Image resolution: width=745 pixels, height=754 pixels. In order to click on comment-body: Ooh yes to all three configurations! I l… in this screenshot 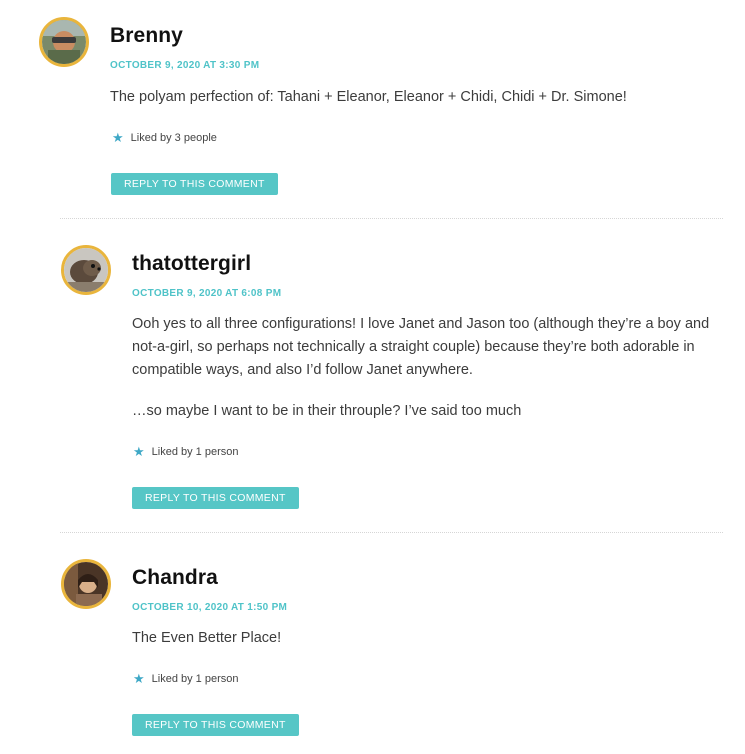, I will do `click(424, 377)`.